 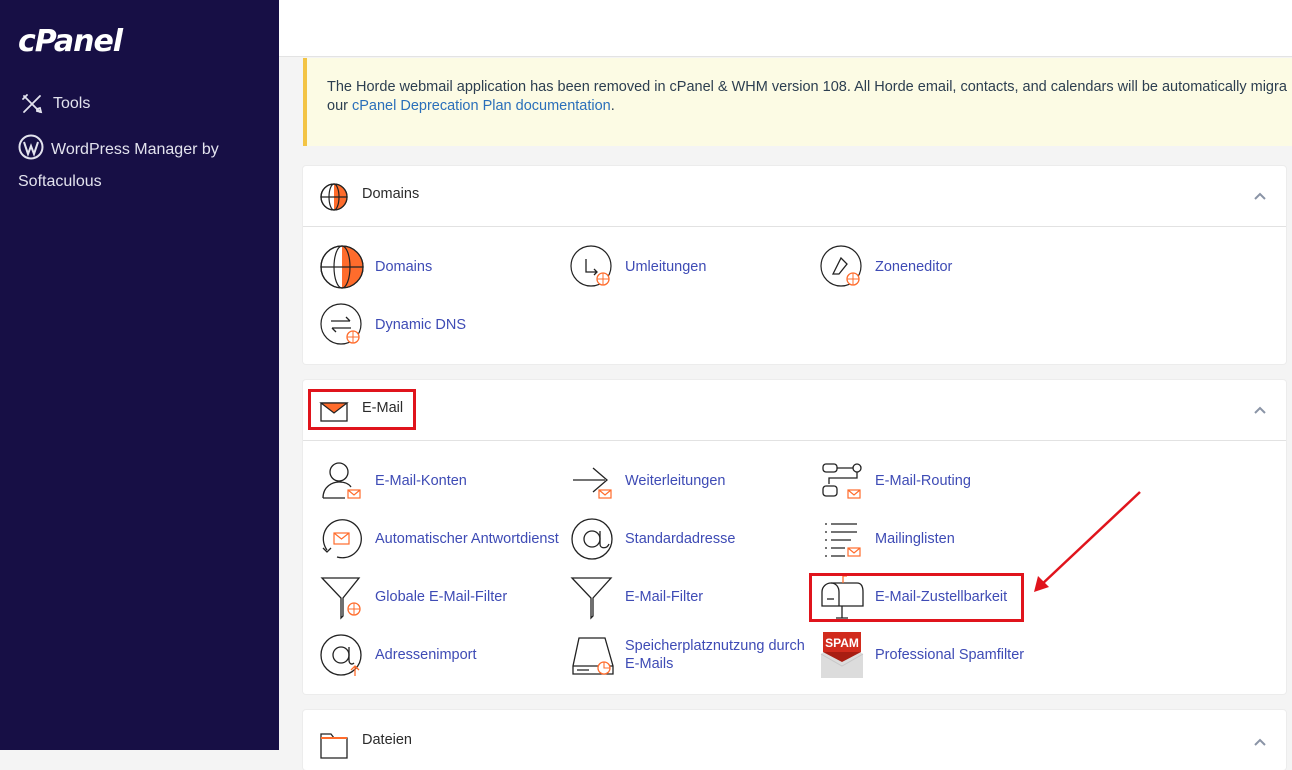 I want to click on highlight-box-email-header, so click(x=362, y=409).